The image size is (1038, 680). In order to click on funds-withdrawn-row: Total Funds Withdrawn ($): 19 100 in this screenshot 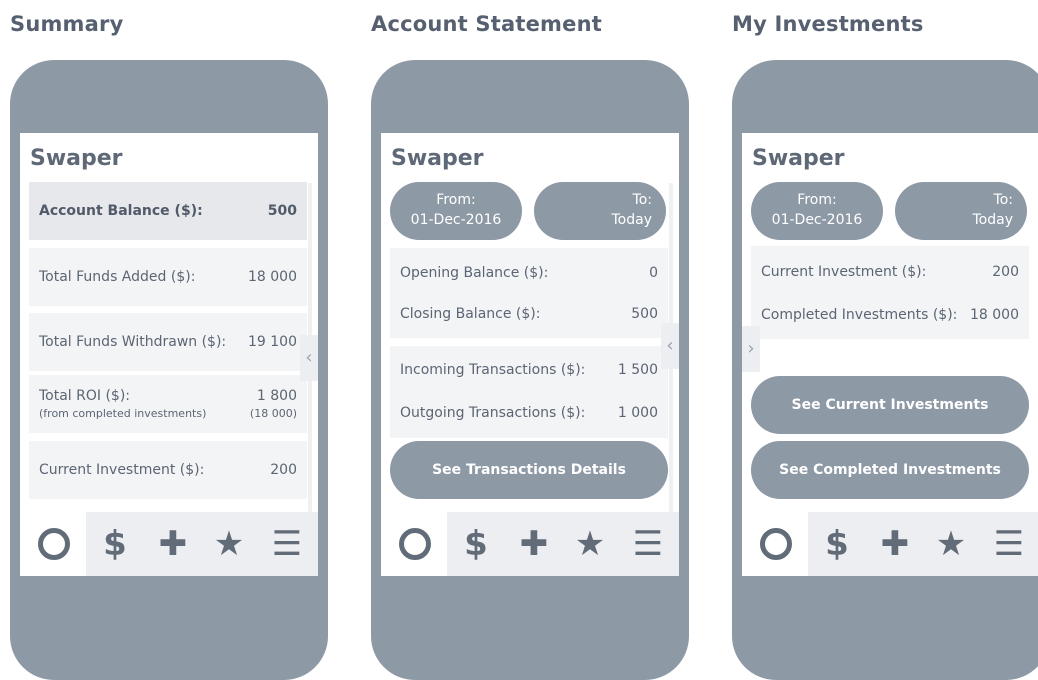, I will do `click(168, 342)`.